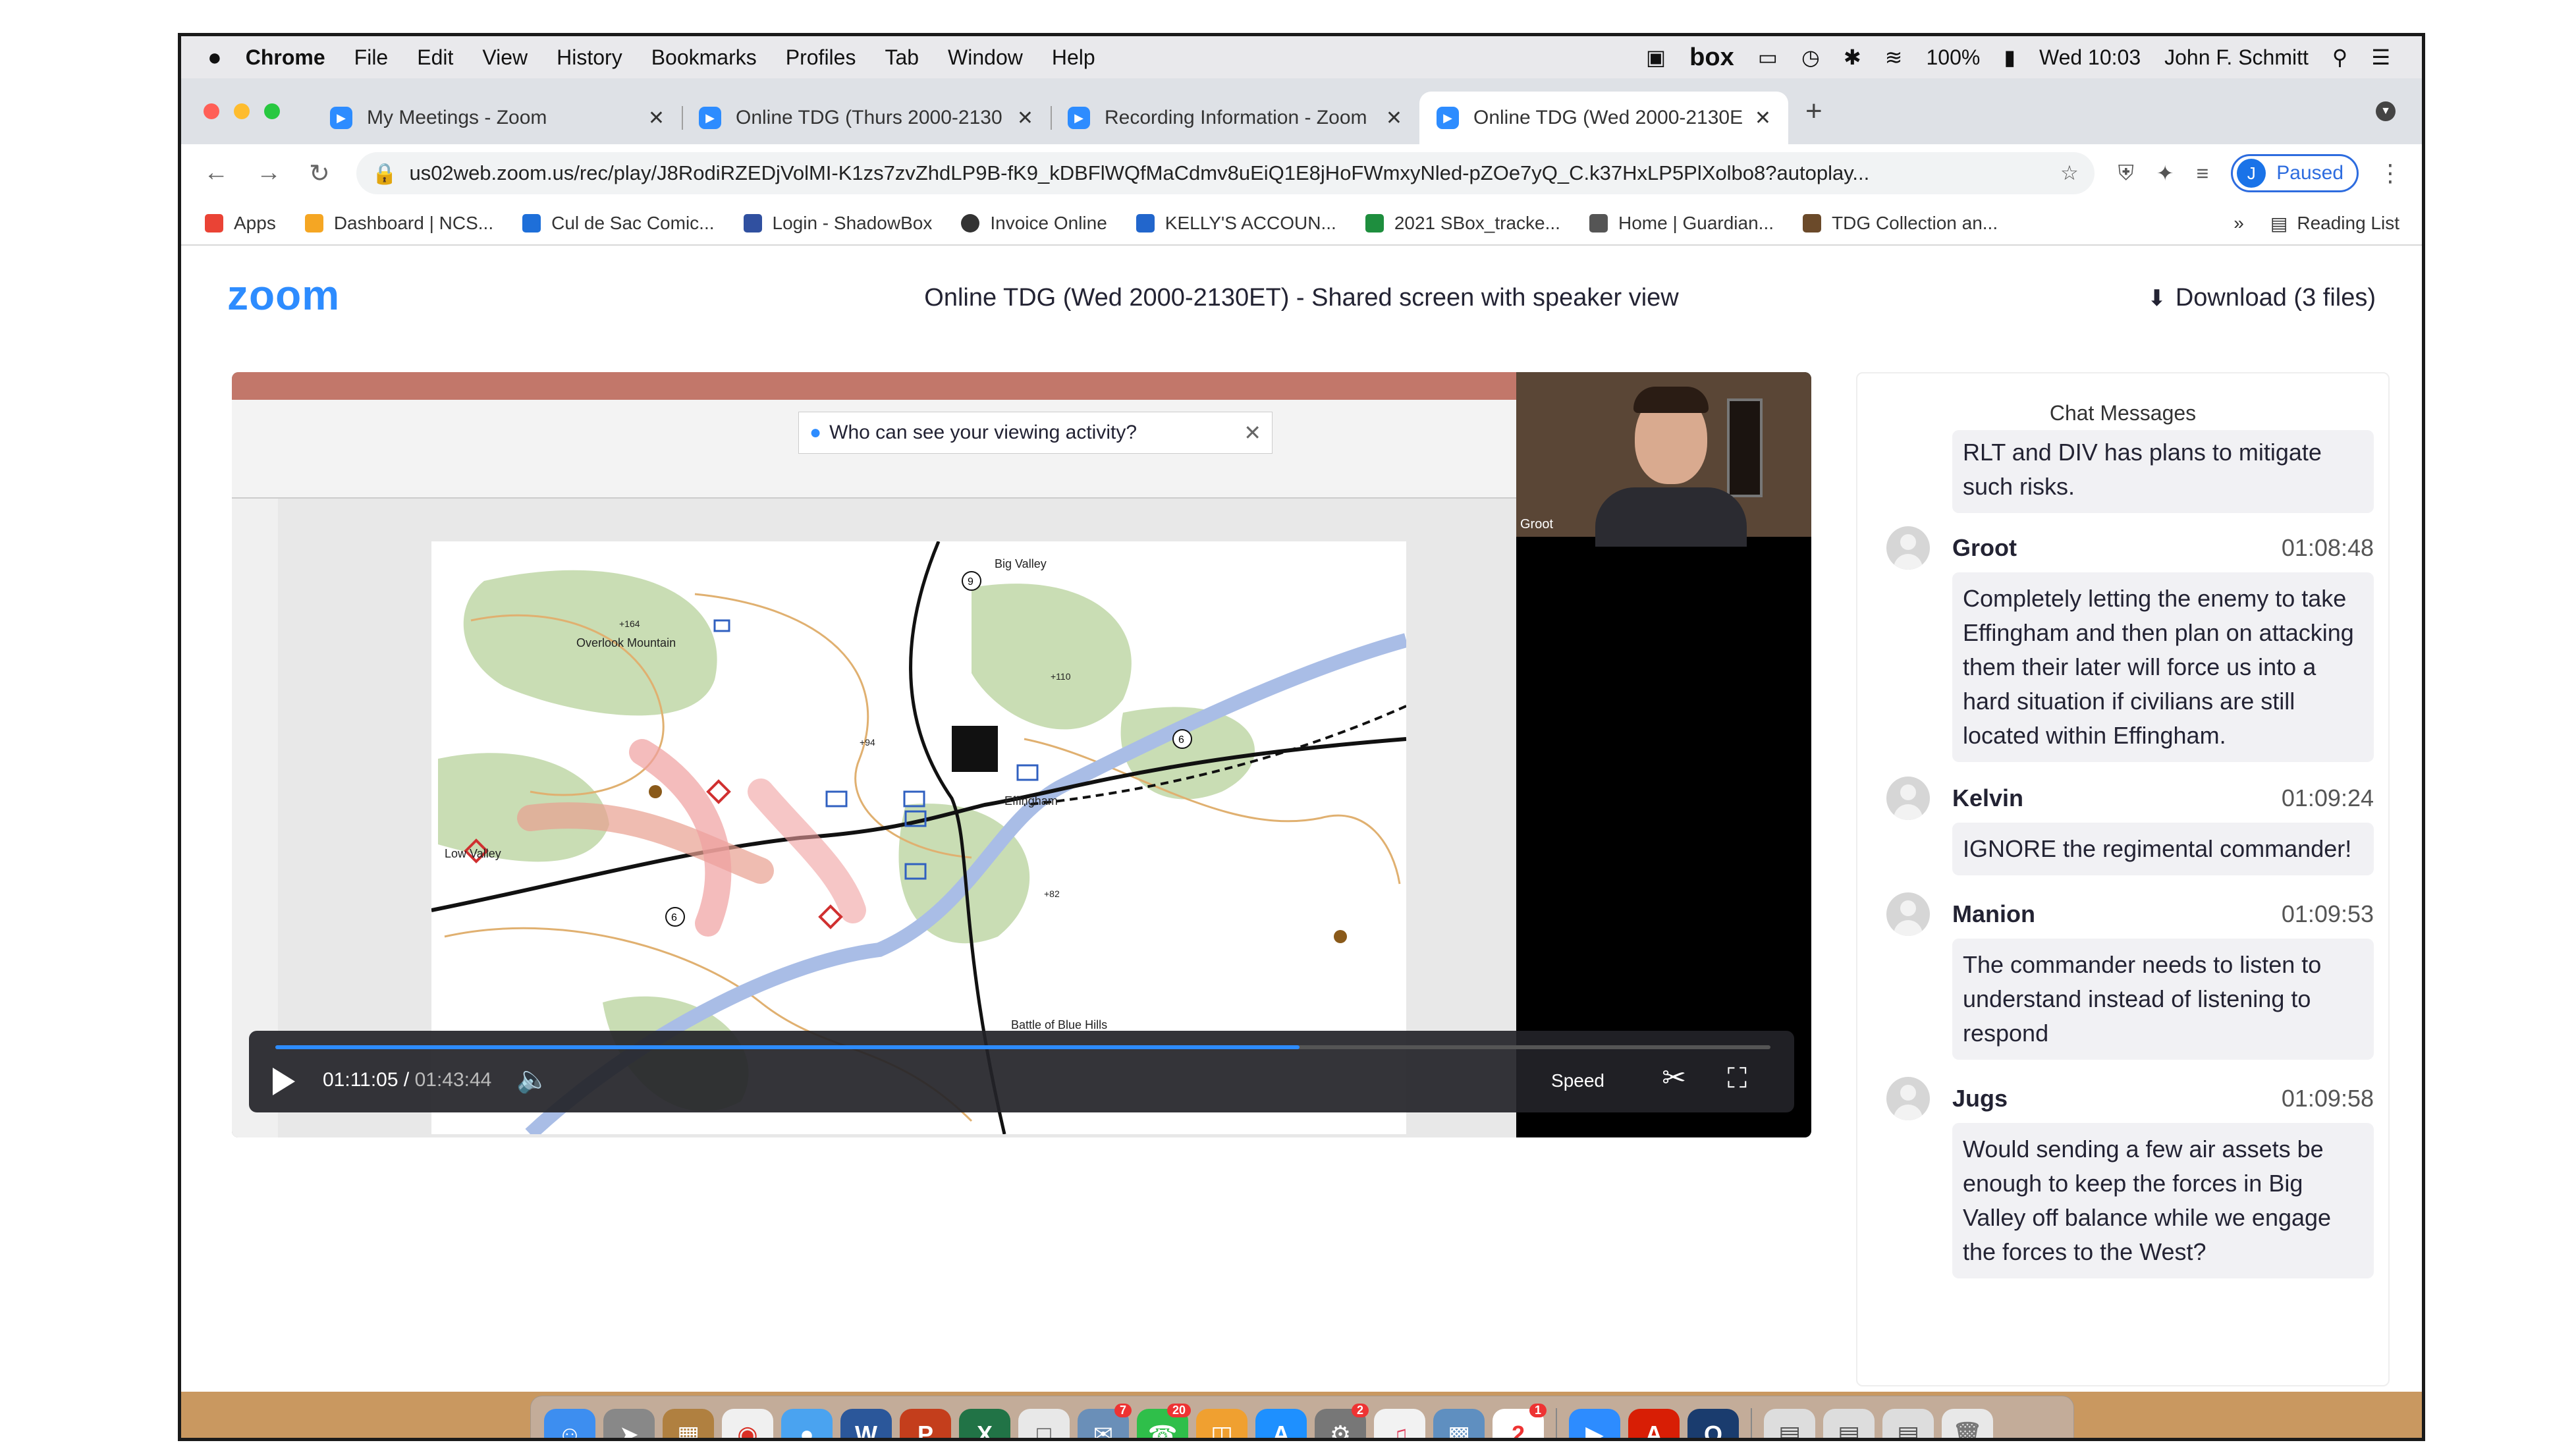  What do you see at coordinates (2090, 58) in the screenshot?
I see `menu-clock: Wed 10:03` at bounding box center [2090, 58].